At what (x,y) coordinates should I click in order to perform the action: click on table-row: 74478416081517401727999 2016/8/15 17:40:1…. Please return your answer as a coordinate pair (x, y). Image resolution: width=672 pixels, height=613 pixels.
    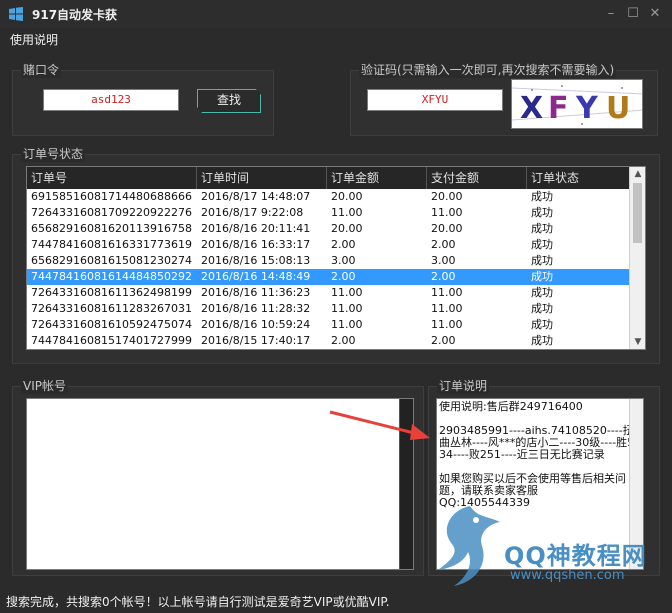
    Looking at the image, I should click on (328, 341).